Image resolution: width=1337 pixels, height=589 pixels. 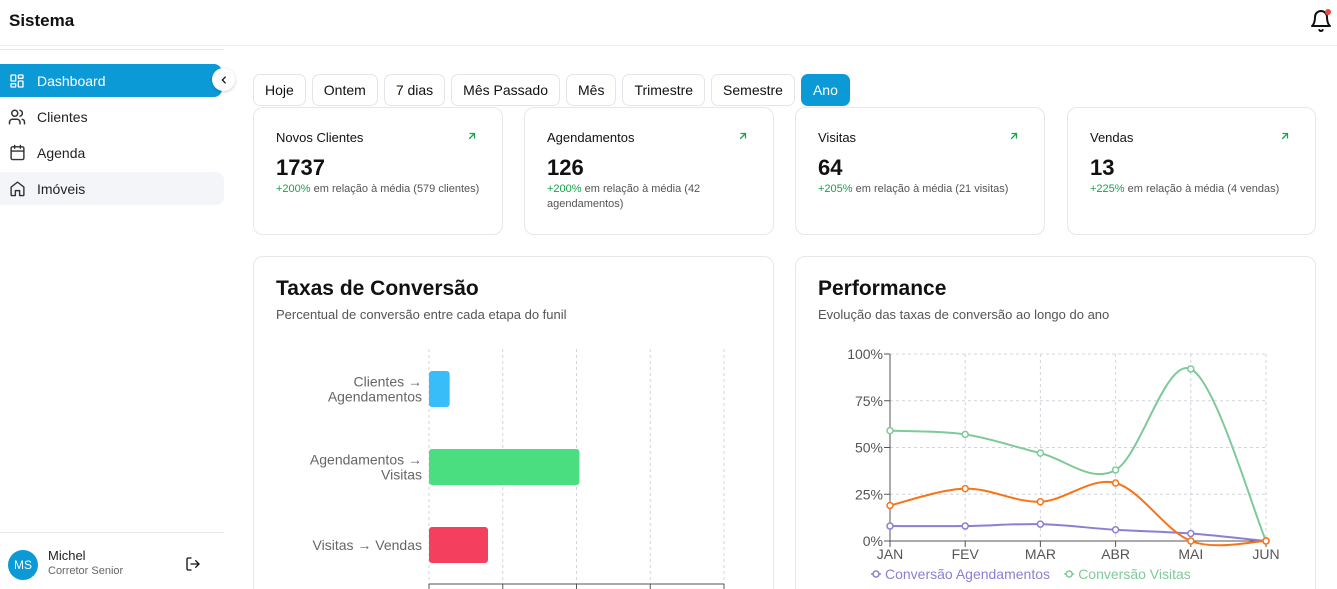 I want to click on stat-note: +200% em relação à média (579 clientes), so click(x=381, y=189).